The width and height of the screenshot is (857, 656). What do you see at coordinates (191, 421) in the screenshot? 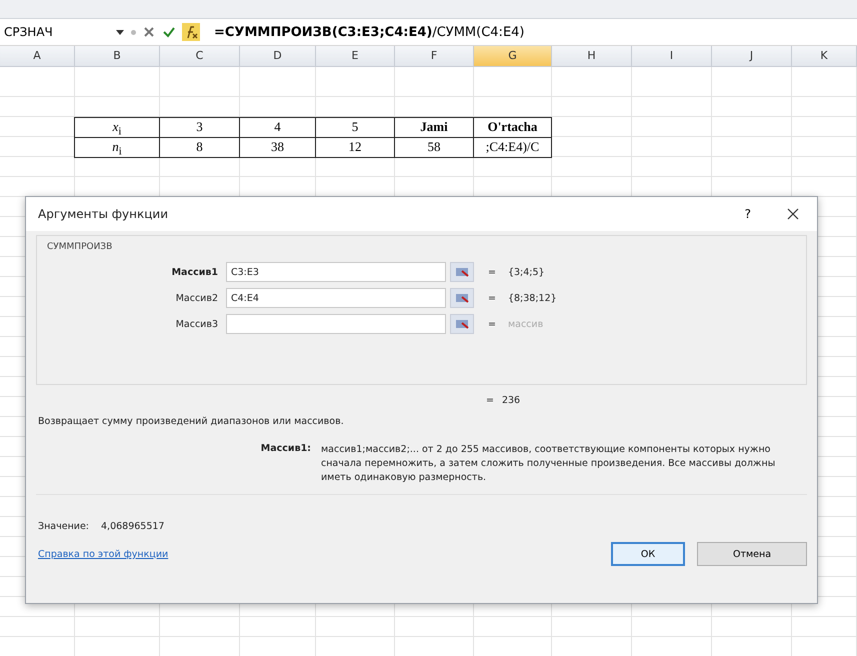
I see `function-description: Возвращает сумму произведений диапазонов или массивов.` at bounding box center [191, 421].